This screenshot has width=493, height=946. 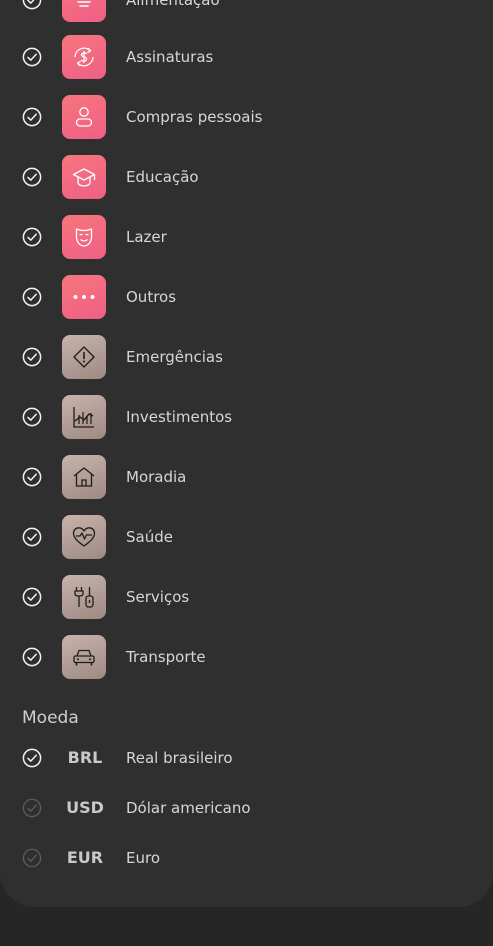 I want to click on currency-label: Euro, so click(x=143, y=858).